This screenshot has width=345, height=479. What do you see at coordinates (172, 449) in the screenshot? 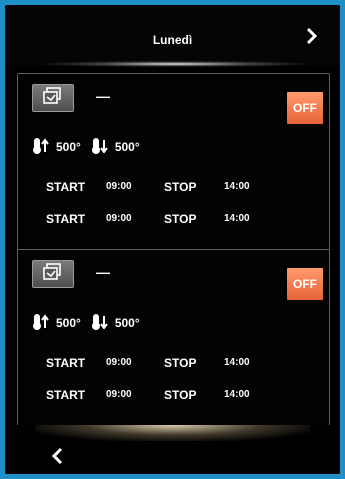
I see `footer` at bounding box center [172, 449].